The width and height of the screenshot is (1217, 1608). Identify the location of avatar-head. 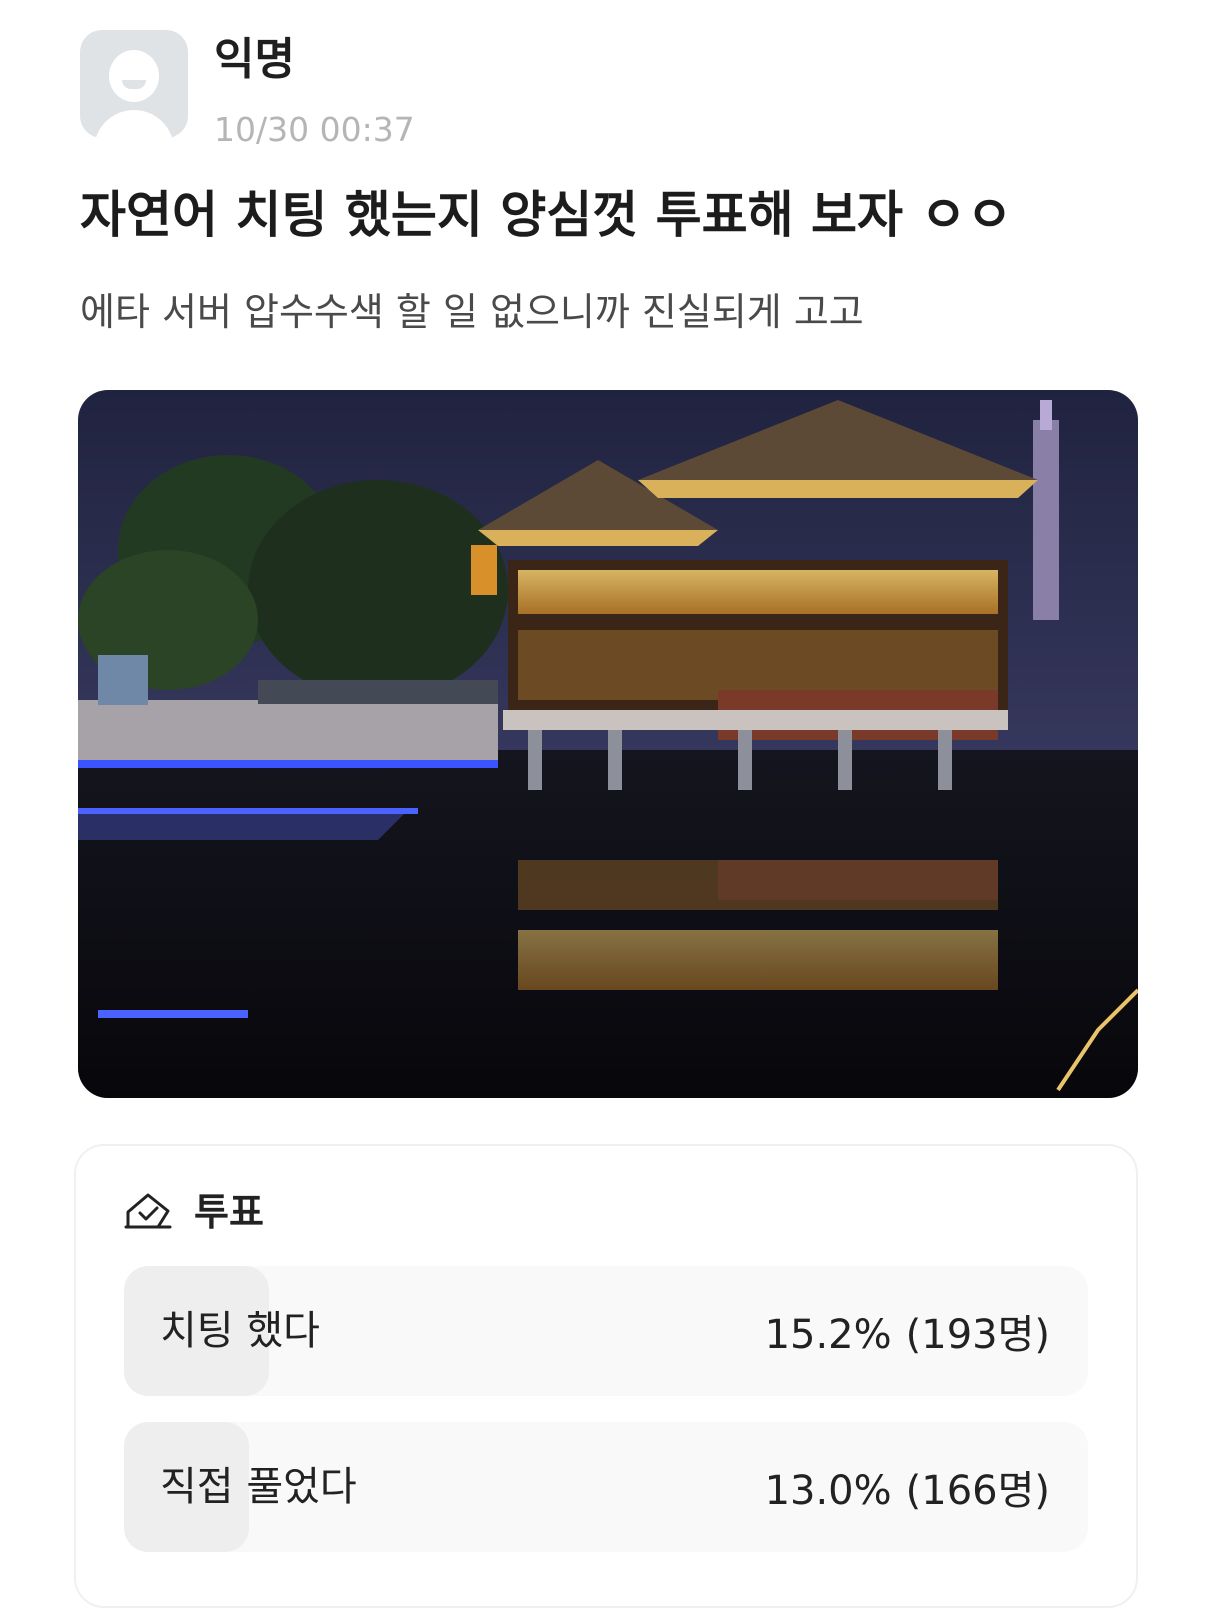
(134, 76).